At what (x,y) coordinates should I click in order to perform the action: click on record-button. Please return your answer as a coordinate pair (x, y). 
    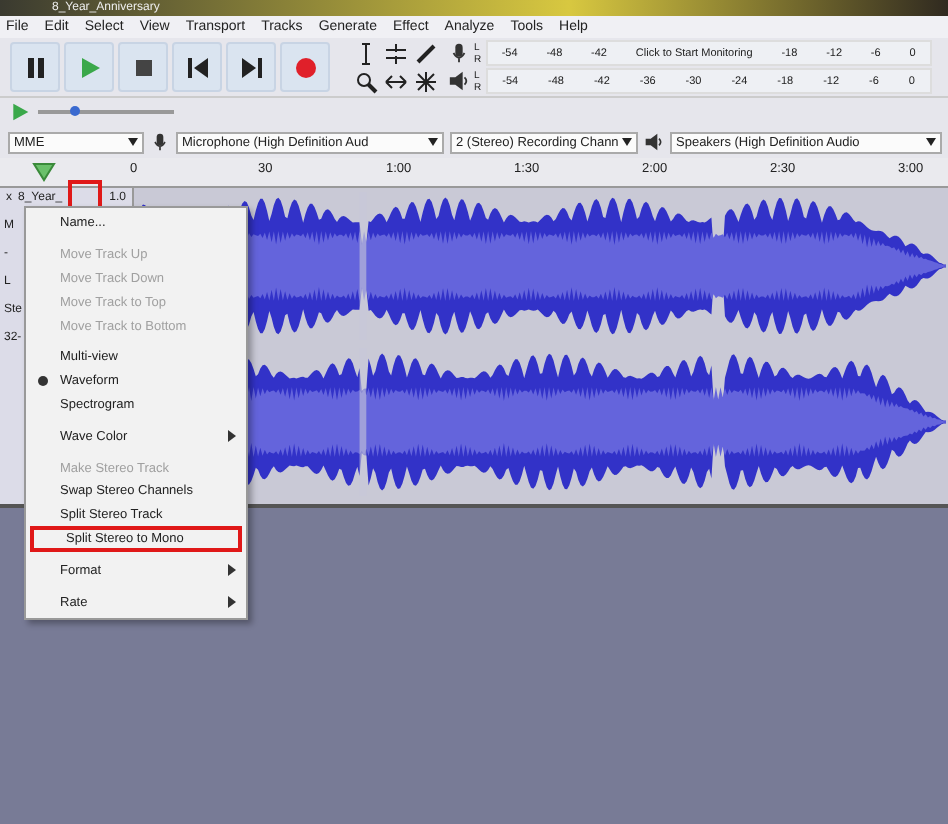
    Looking at the image, I should click on (305, 67).